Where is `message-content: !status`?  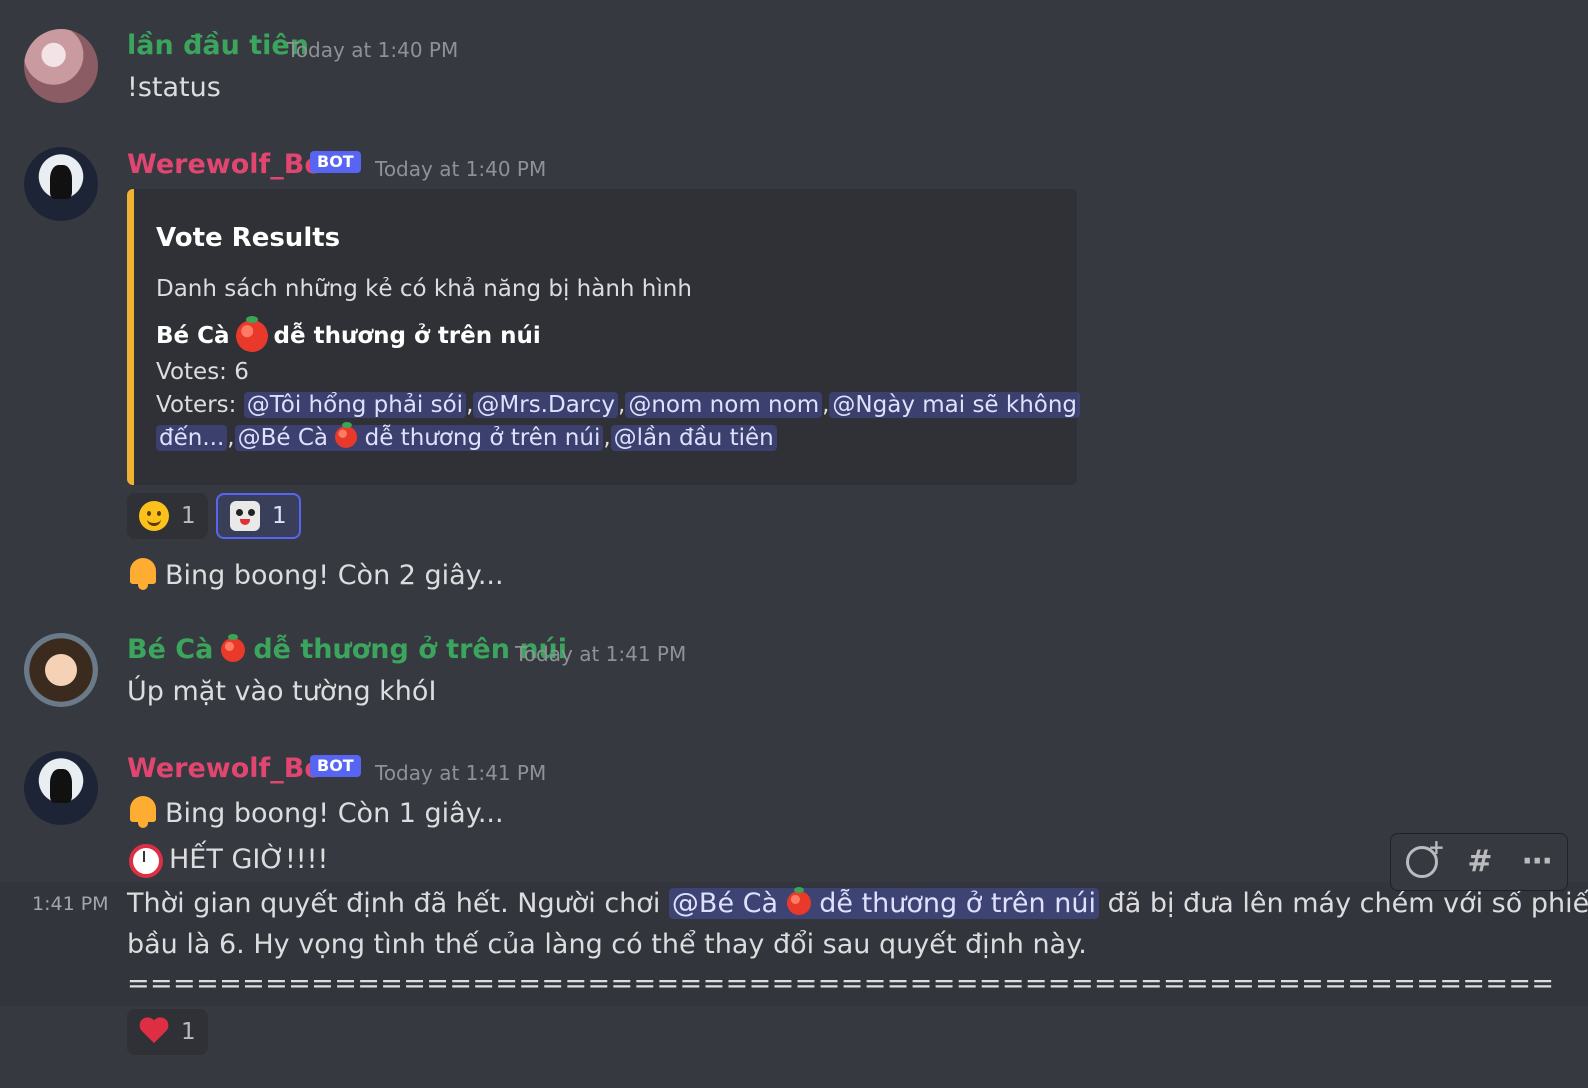 message-content: !status is located at coordinates (174, 87).